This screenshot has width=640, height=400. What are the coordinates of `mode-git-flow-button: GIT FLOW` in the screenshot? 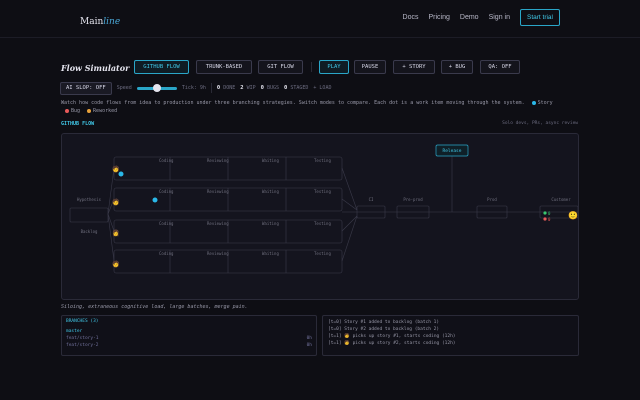 It's located at (280, 67).